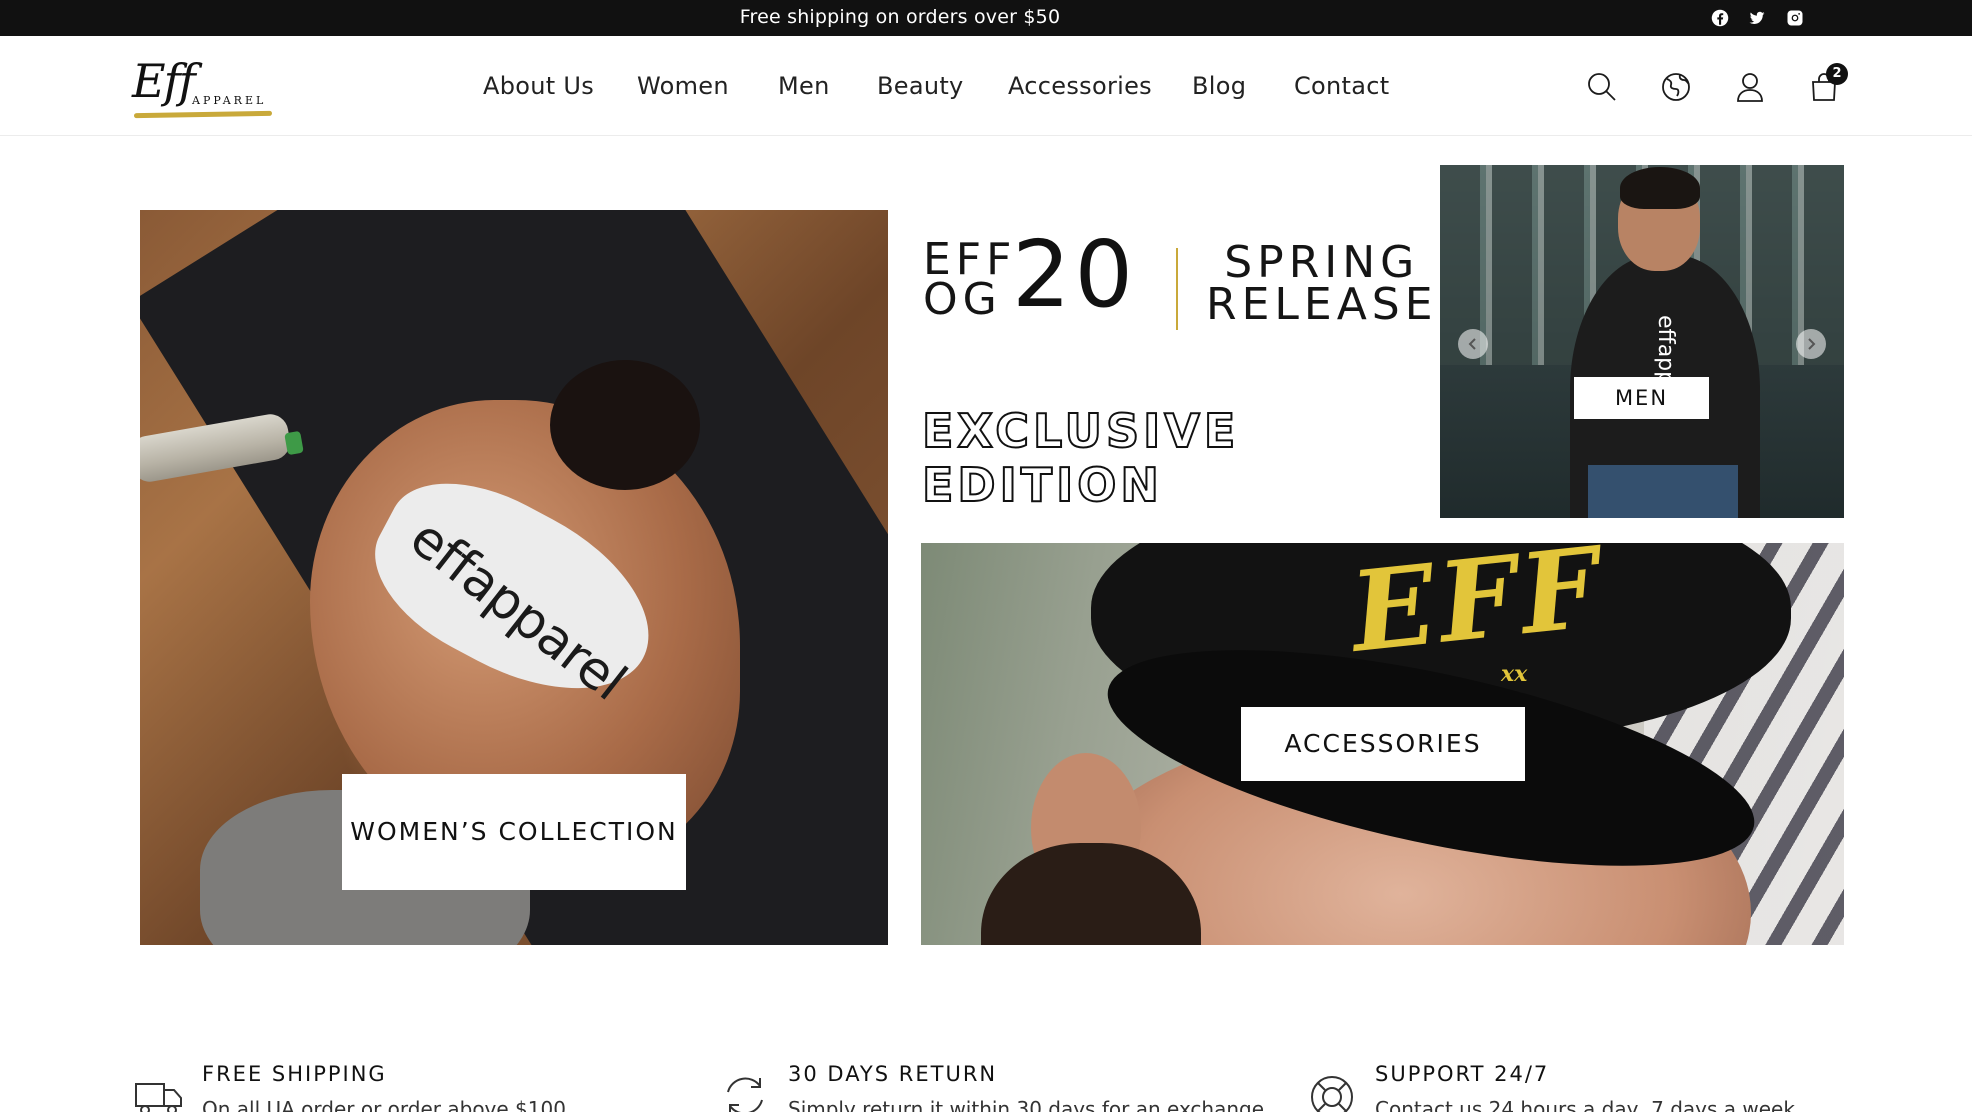 Image resolution: width=1972 pixels, height=1112 pixels. I want to click on announcement-text: Free shipping on orders over $50, so click(900, 17).